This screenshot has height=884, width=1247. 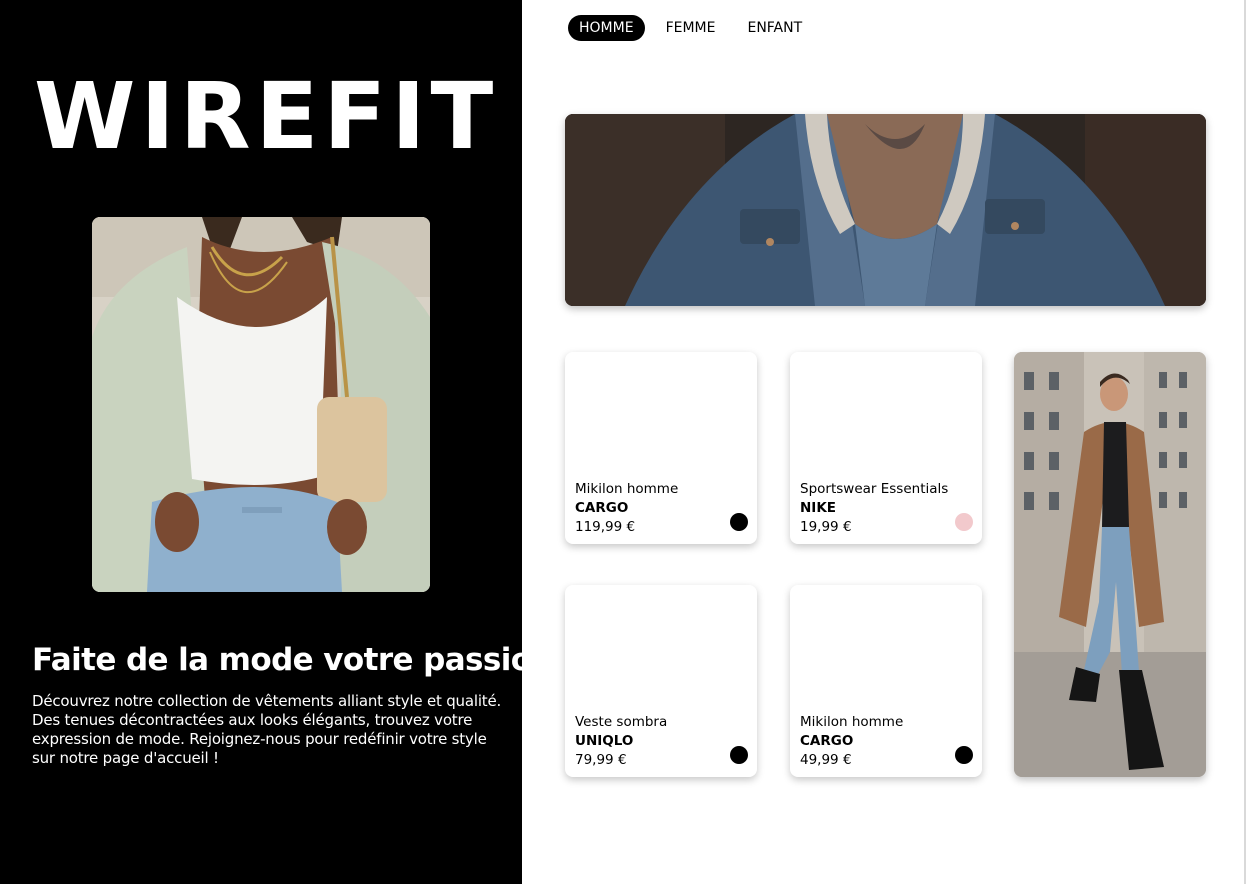 What do you see at coordinates (601, 760) in the screenshot?
I see `product-price: 79,99 €` at bounding box center [601, 760].